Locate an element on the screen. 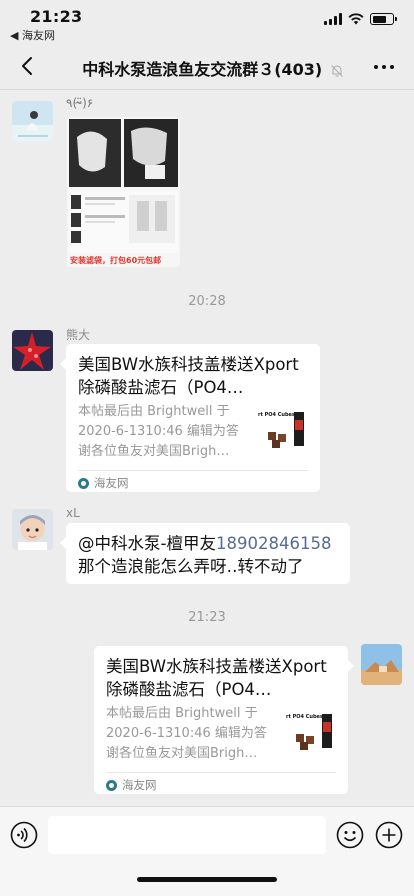 The image size is (414, 896). wifi-icon is located at coordinates (356, 19).